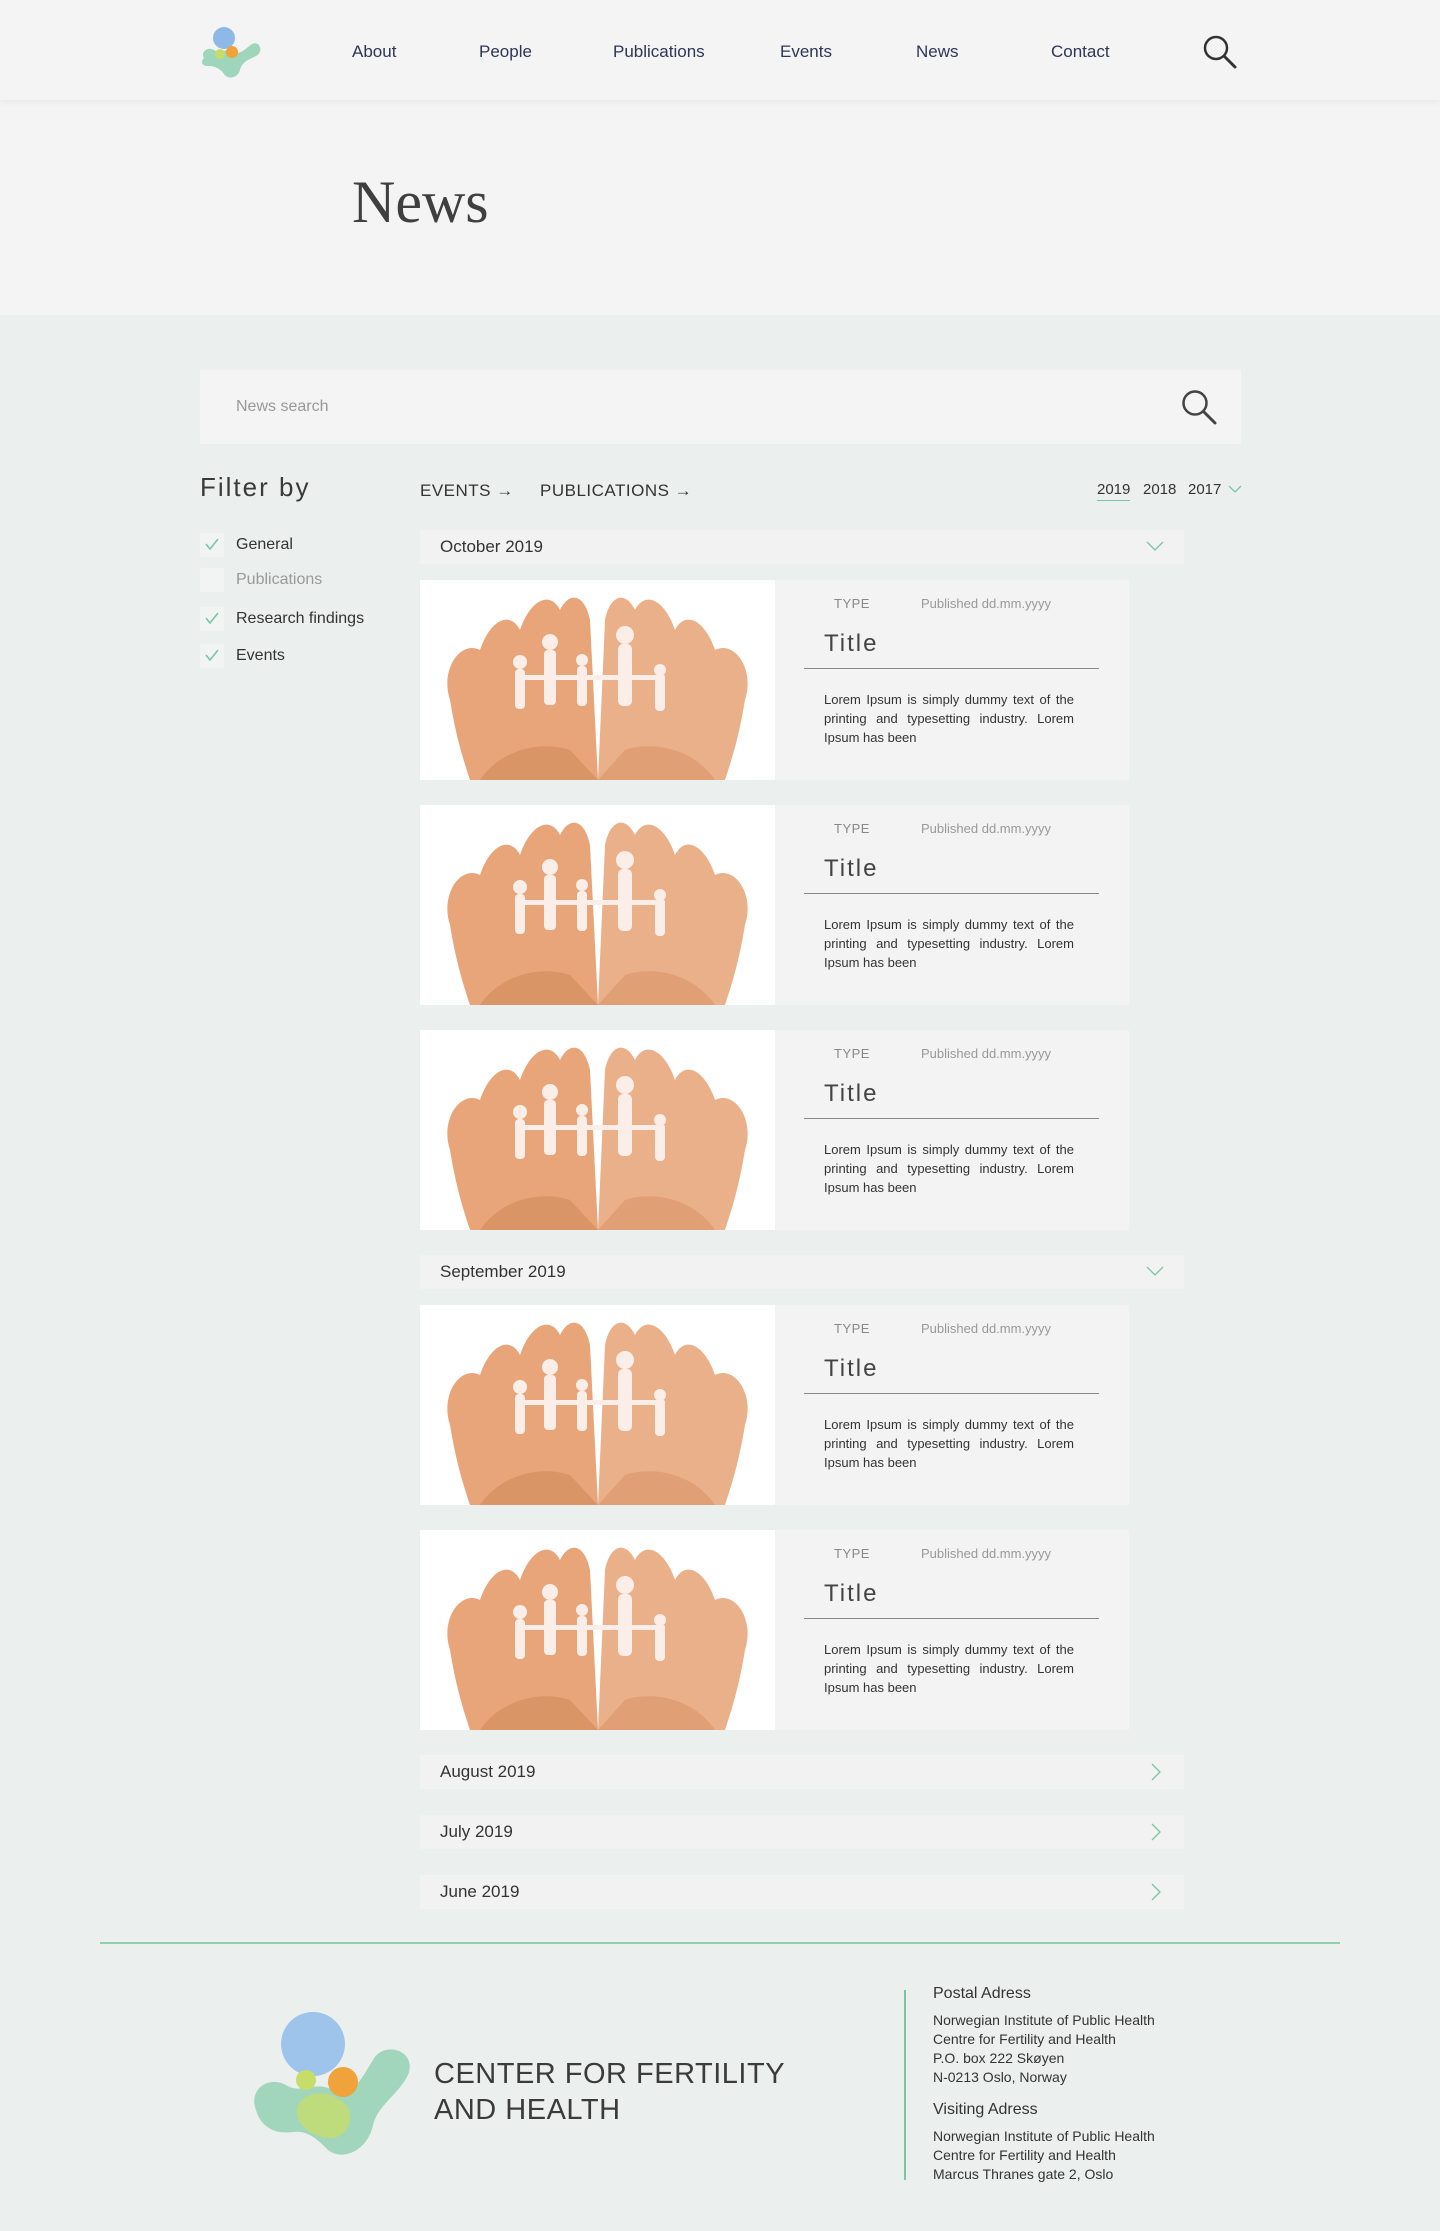 The width and height of the screenshot is (1440, 2231). I want to click on nav-publications: Publications, so click(659, 52).